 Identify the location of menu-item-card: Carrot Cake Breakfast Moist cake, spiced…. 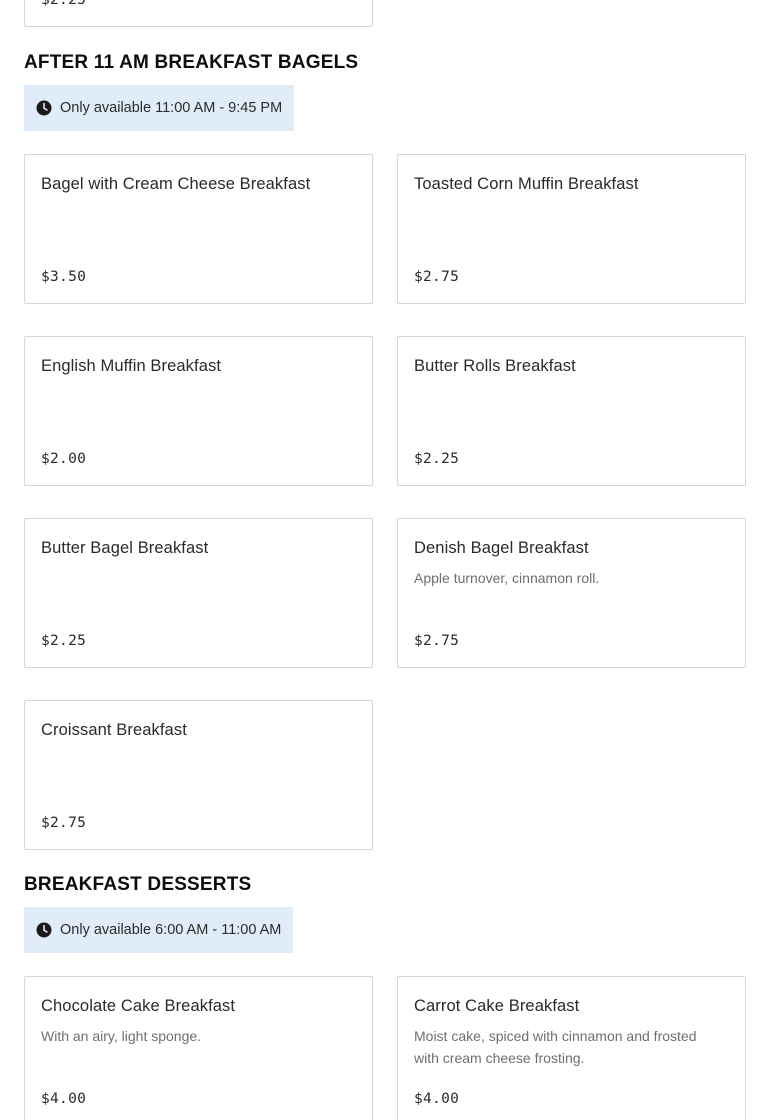
(571, 1048).